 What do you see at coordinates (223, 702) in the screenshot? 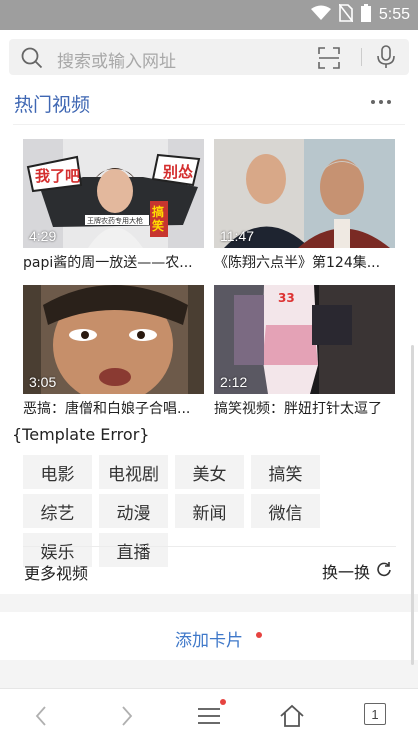
I see `menu-notification-dot` at bounding box center [223, 702].